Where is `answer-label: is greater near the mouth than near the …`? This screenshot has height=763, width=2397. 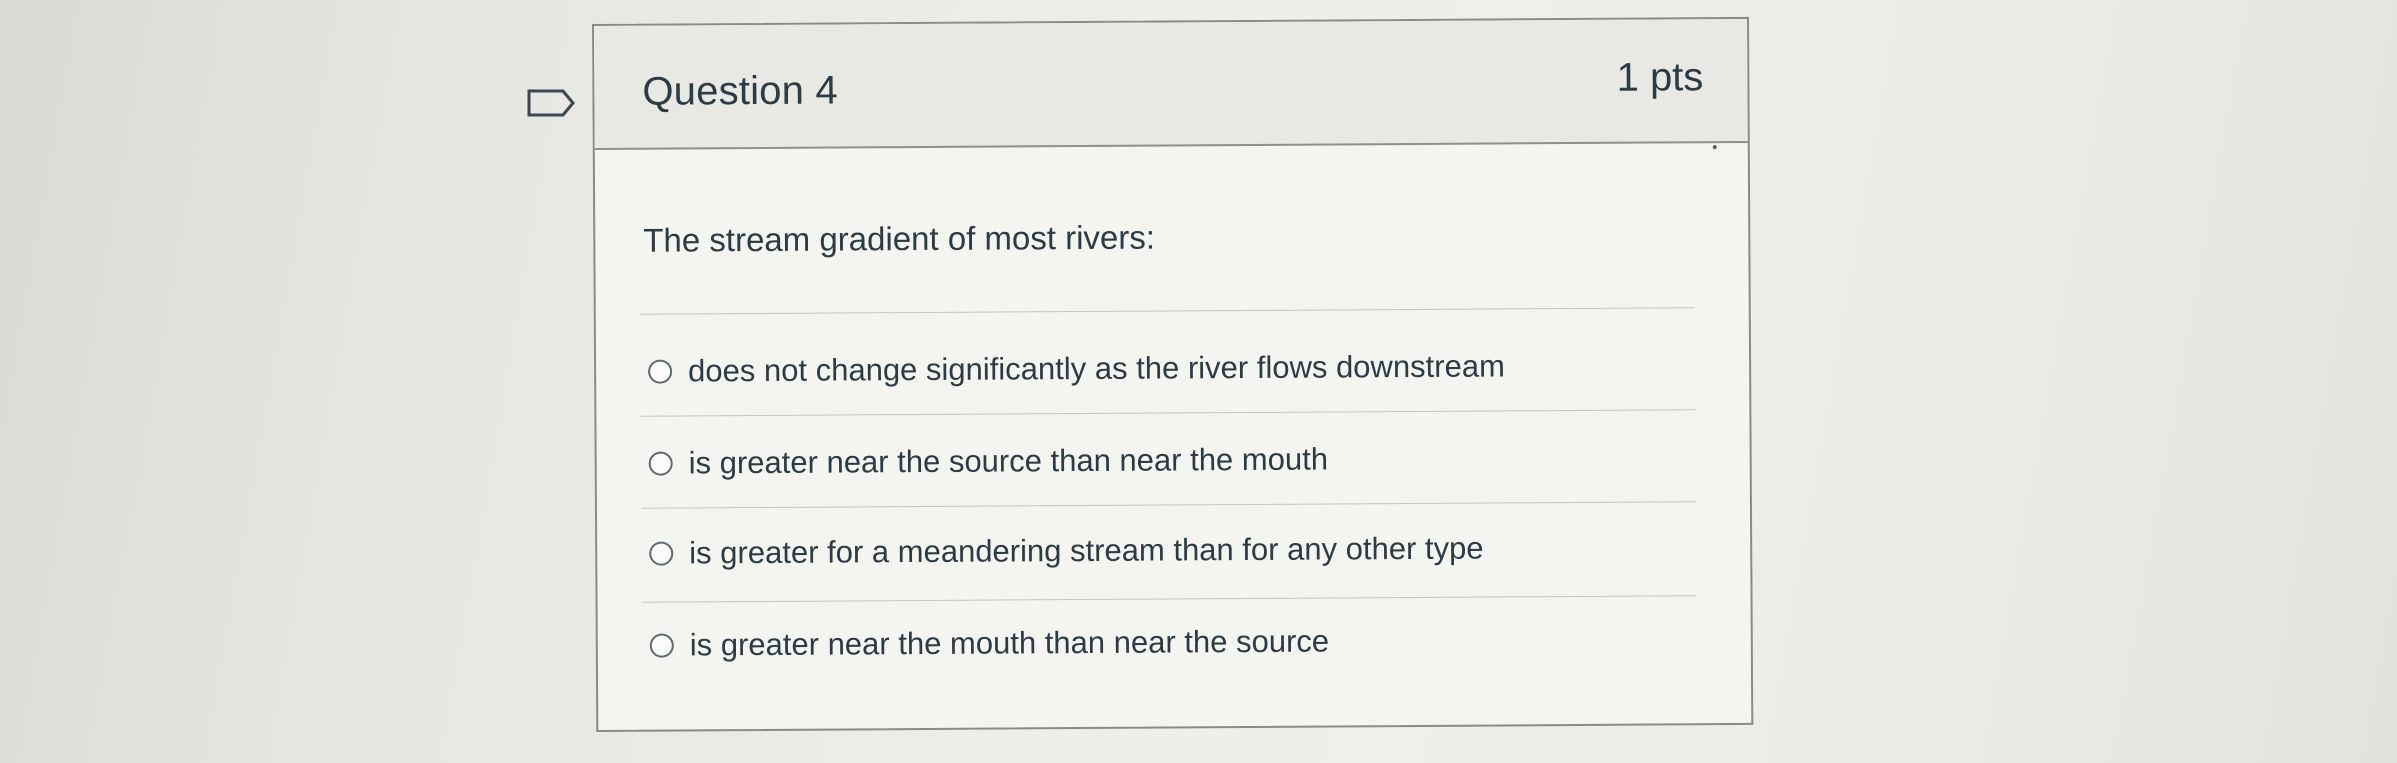 answer-label: is greater near the mouth than near the … is located at coordinates (1009, 643).